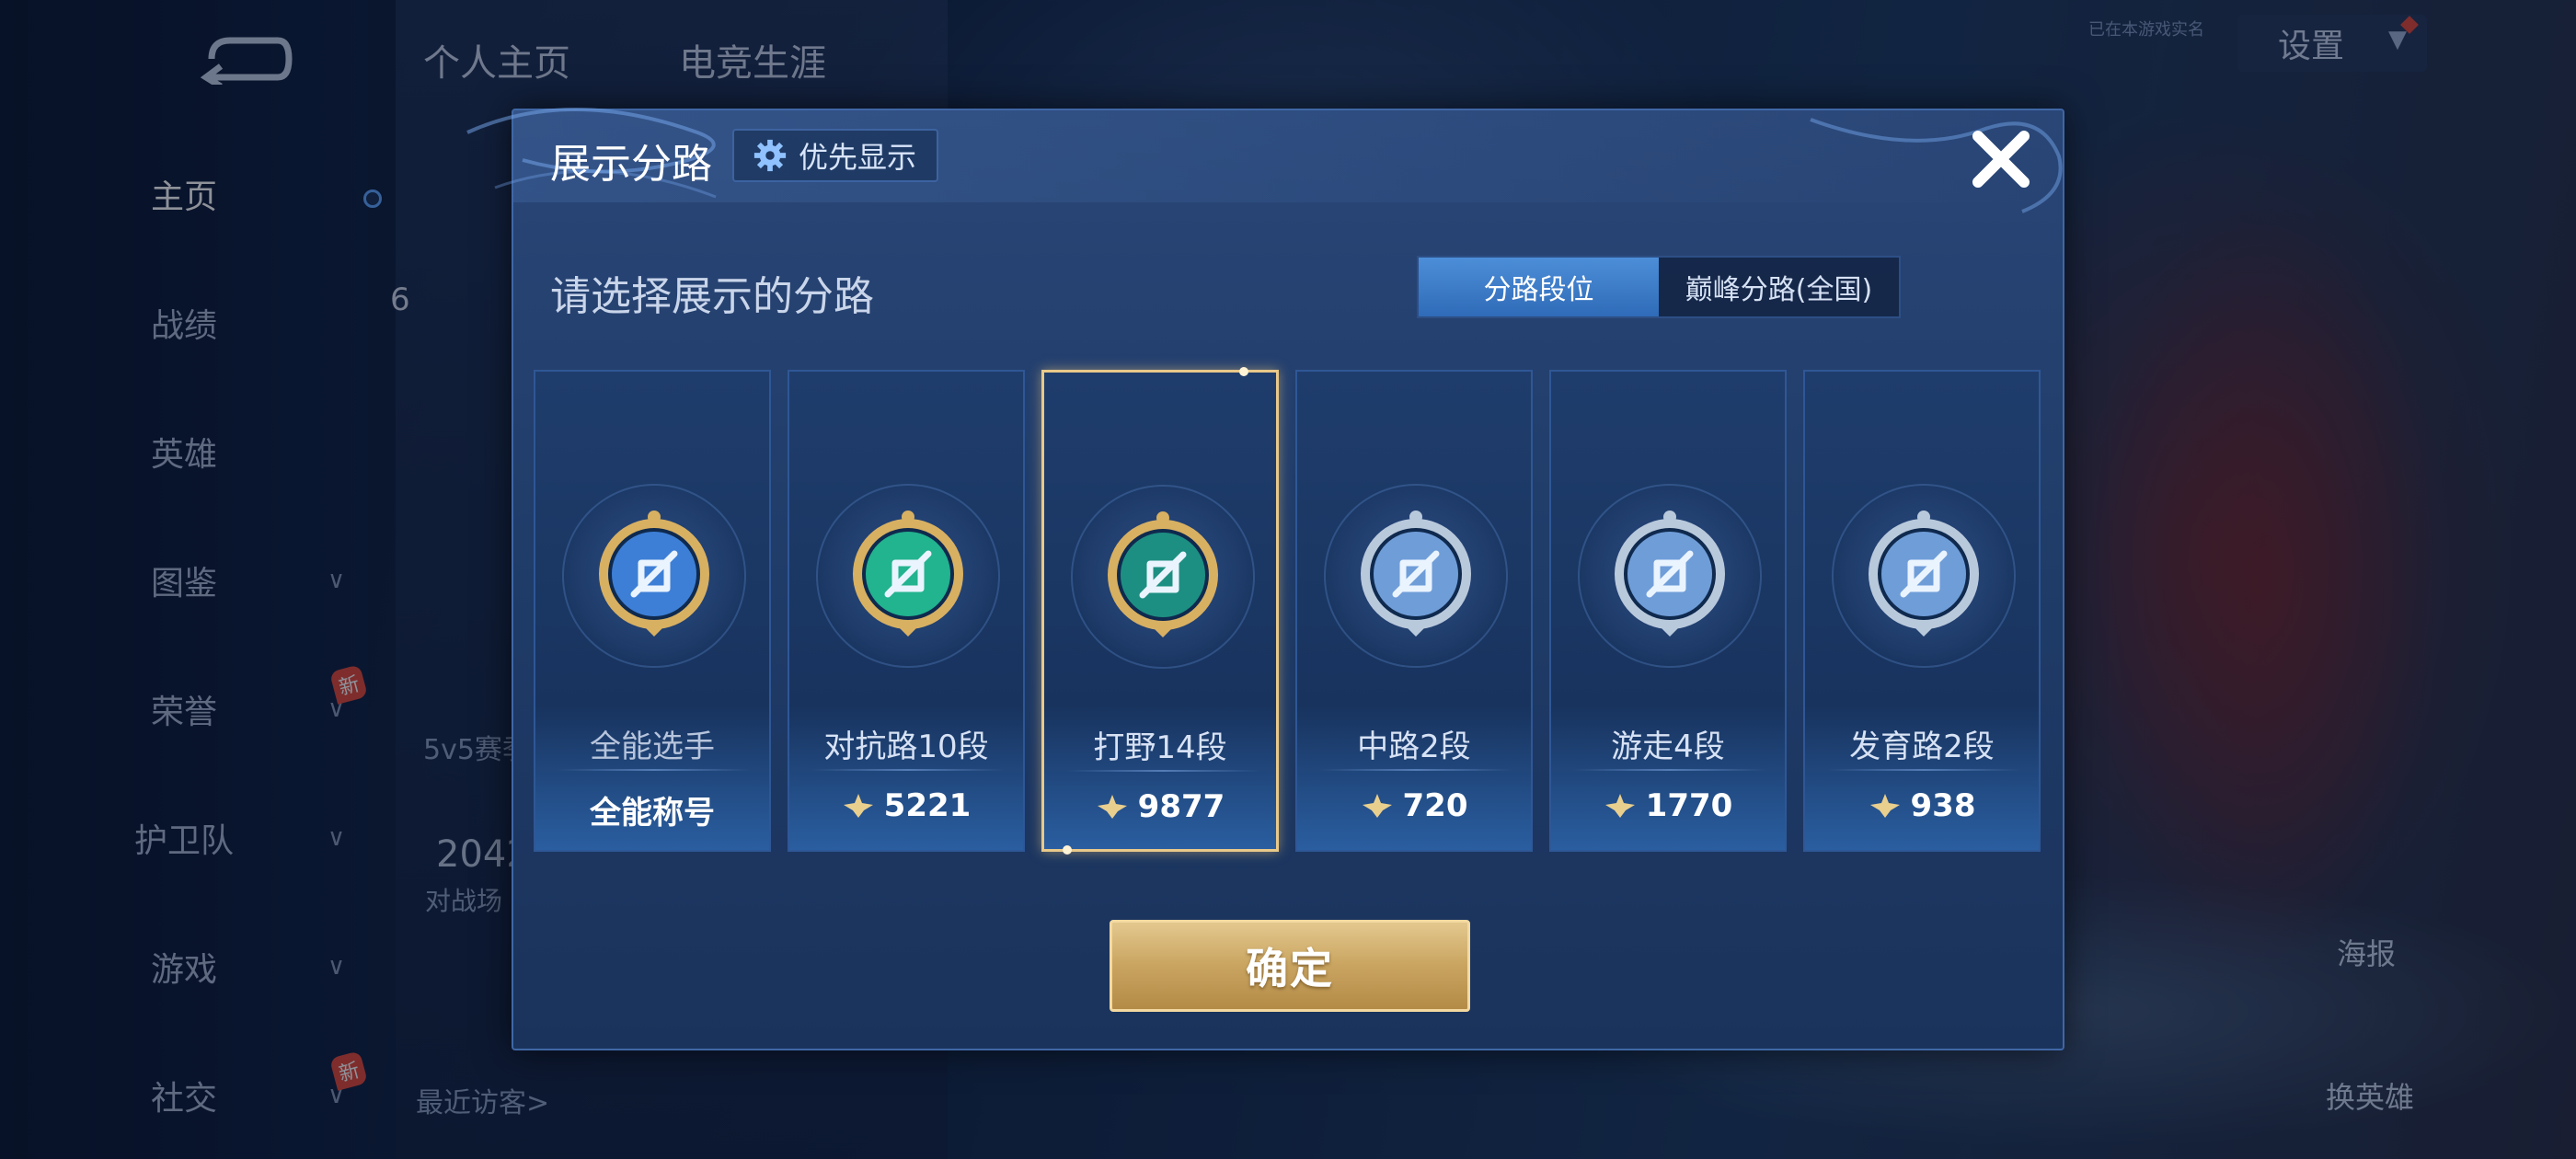 This screenshot has width=2576, height=1159. I want to click on lane-card: 游走4段 1770, so click(1668, 611).